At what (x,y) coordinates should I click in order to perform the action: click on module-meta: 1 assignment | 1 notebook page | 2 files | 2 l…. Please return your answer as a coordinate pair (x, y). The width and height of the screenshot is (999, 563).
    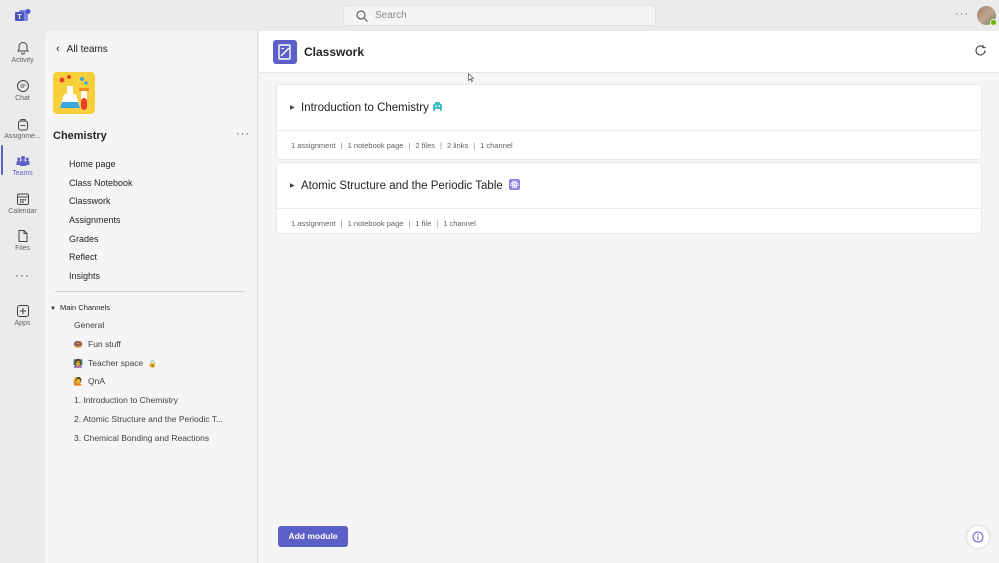
    Looking at the image, I should click on (402, 145).